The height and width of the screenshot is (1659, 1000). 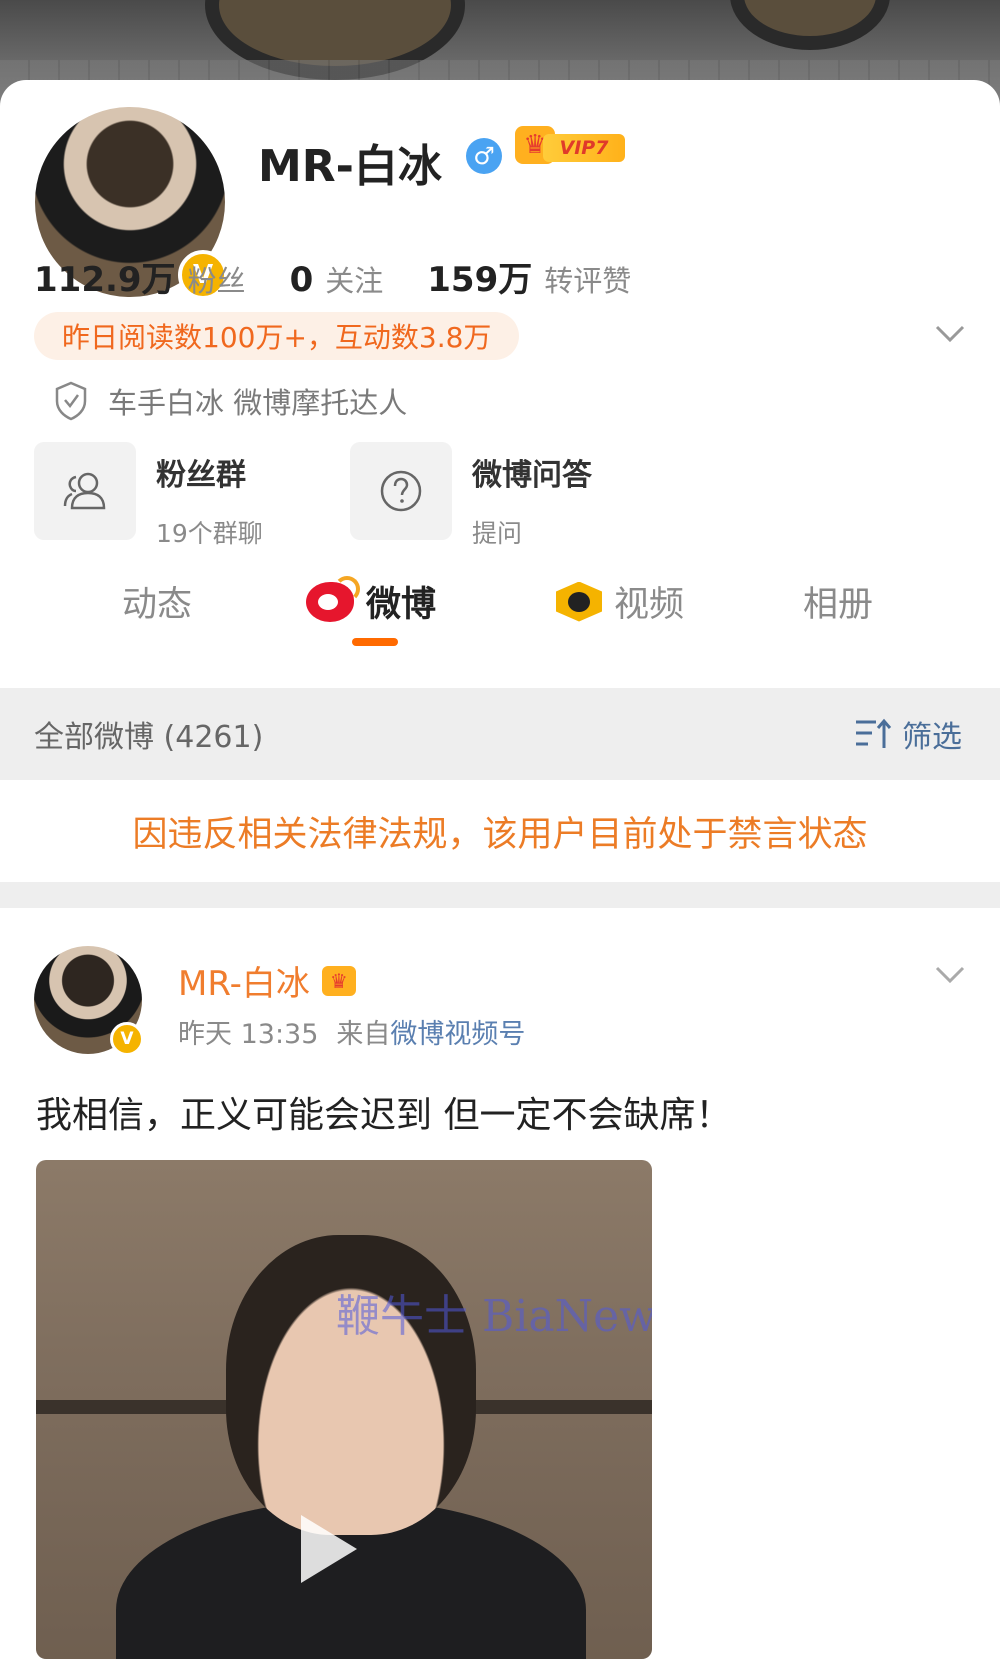 What do you see at coordinates (384, 1115) in the screenshot?
I see `post-text: 我相信，正义可能会迟到 但一定不会缺席！` at bounding box center [384, 1115].